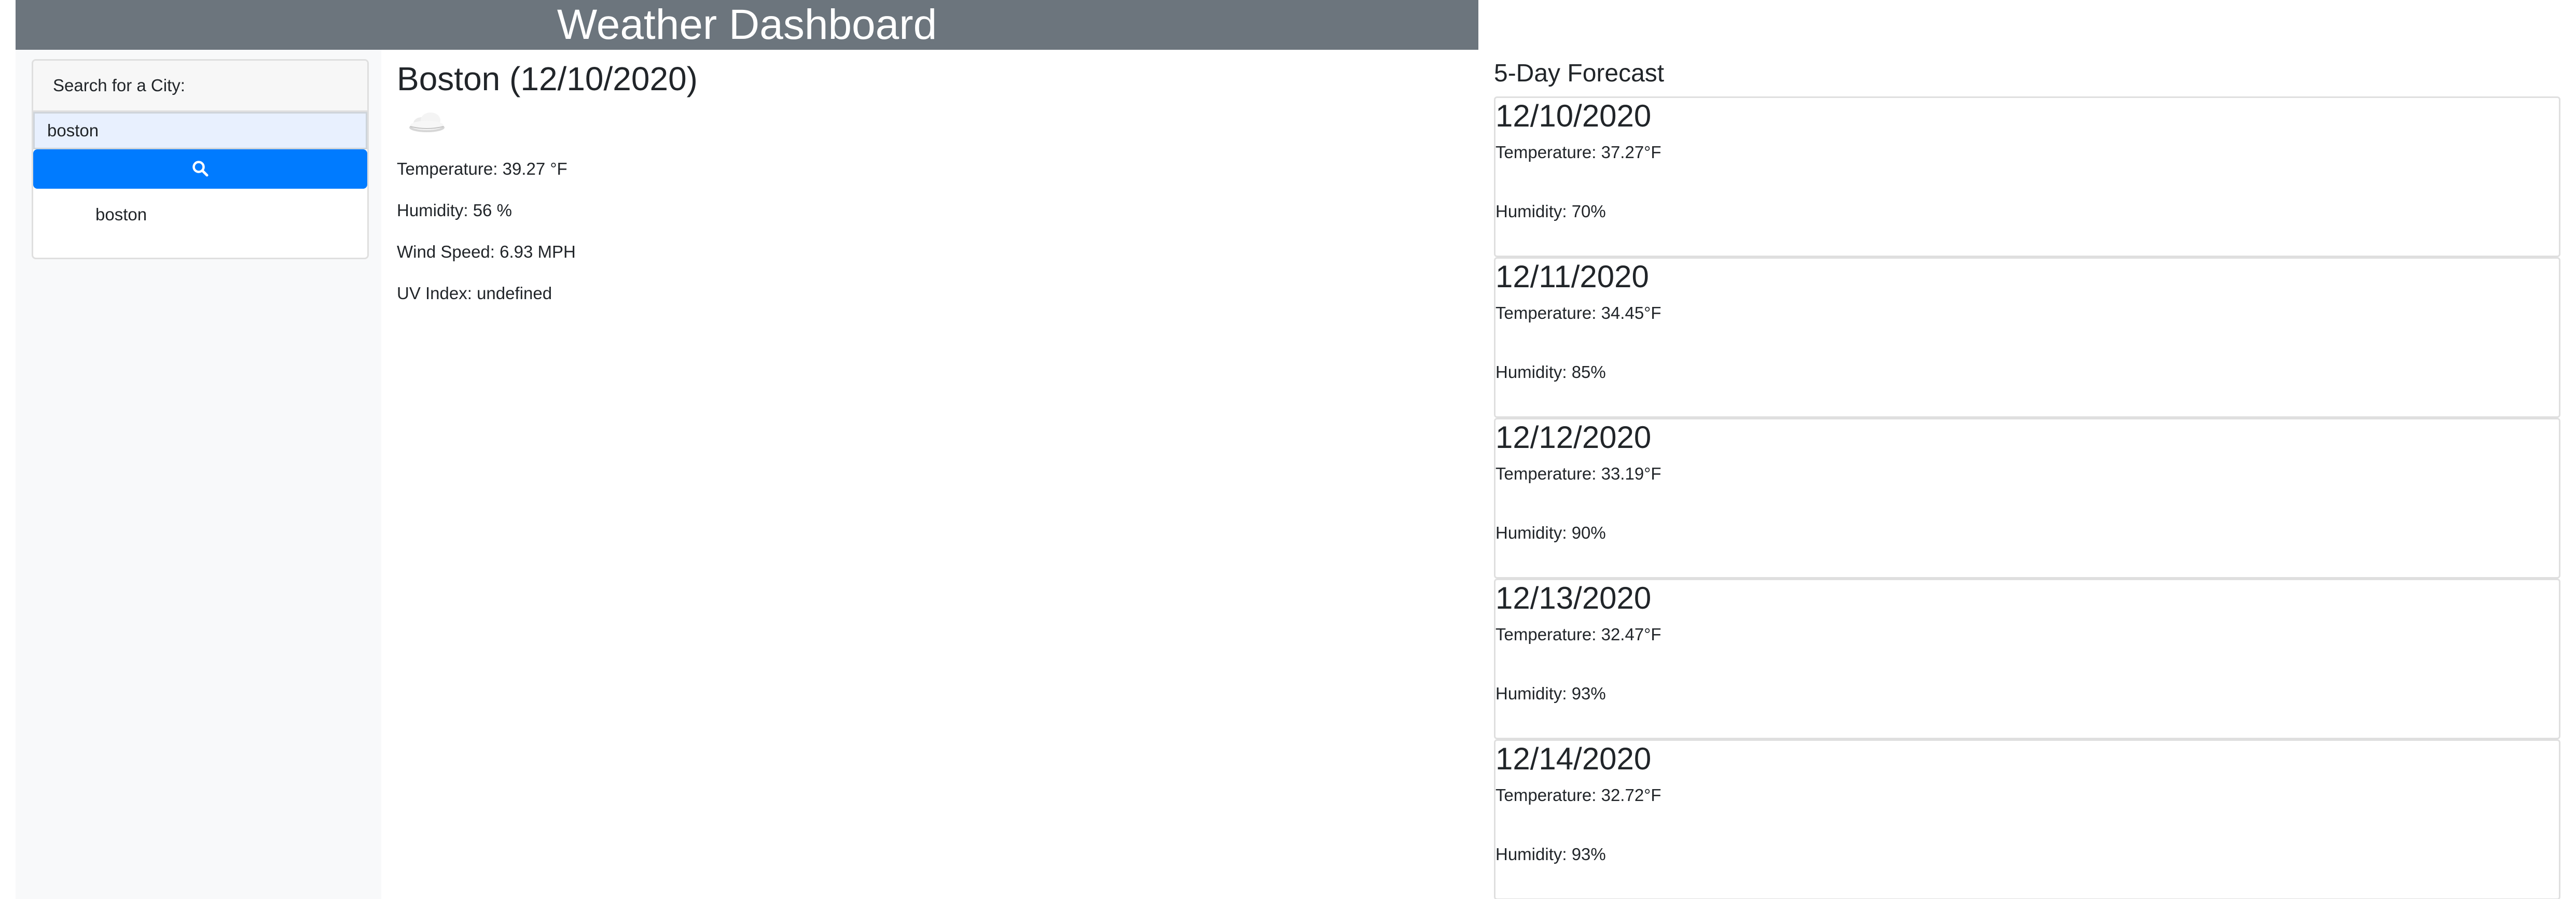 This screenshot has width=2576, height=899. I want to click on forecast-date: 12/13/2020, so click(1573, 598).